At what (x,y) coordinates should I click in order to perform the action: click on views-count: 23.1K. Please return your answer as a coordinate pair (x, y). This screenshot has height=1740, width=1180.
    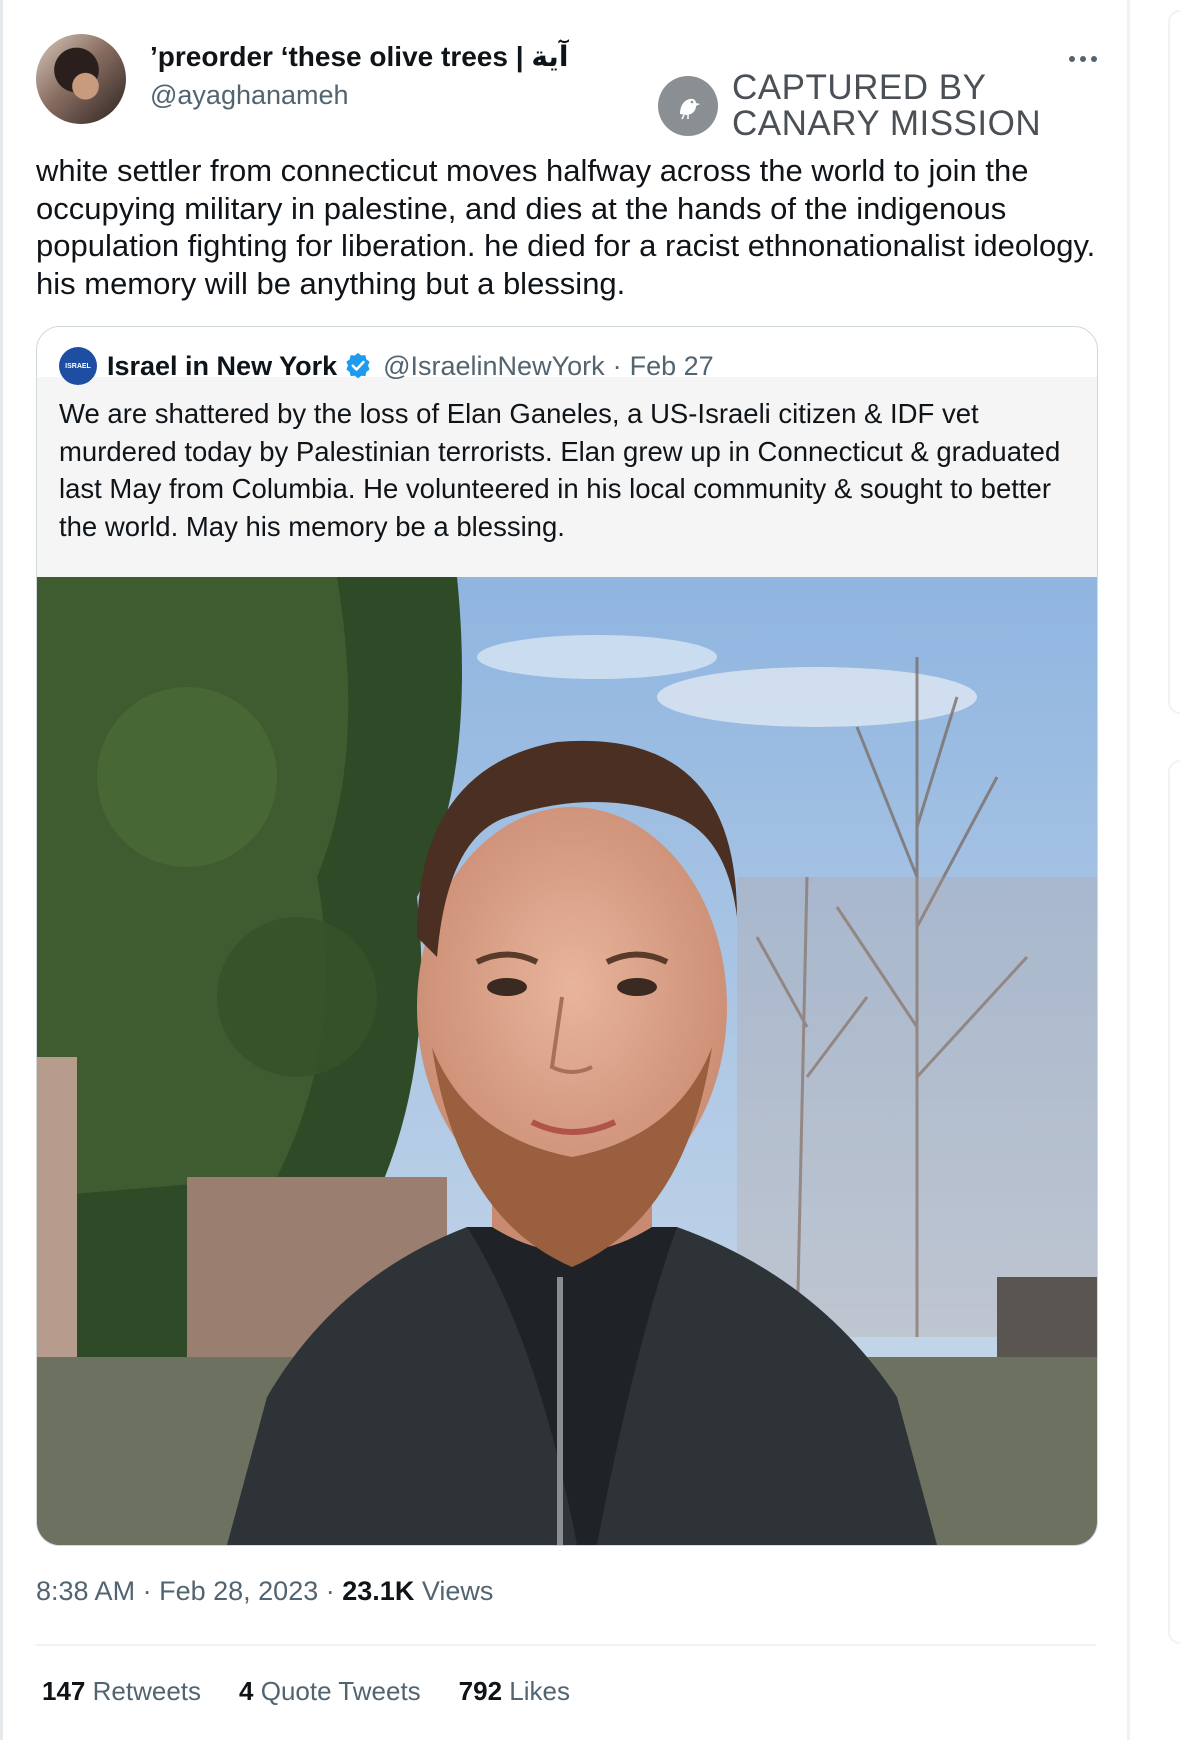
    Looking at the image, I should click on (378, 1591).